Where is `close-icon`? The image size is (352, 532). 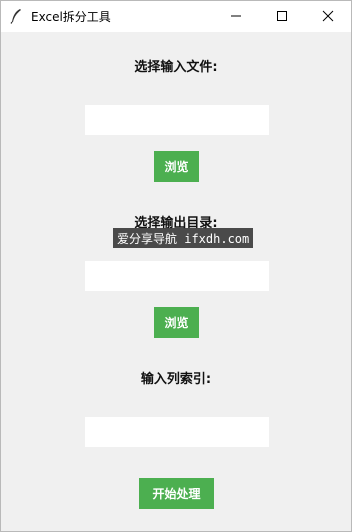
close-icon is located at coordinates (328, 16).